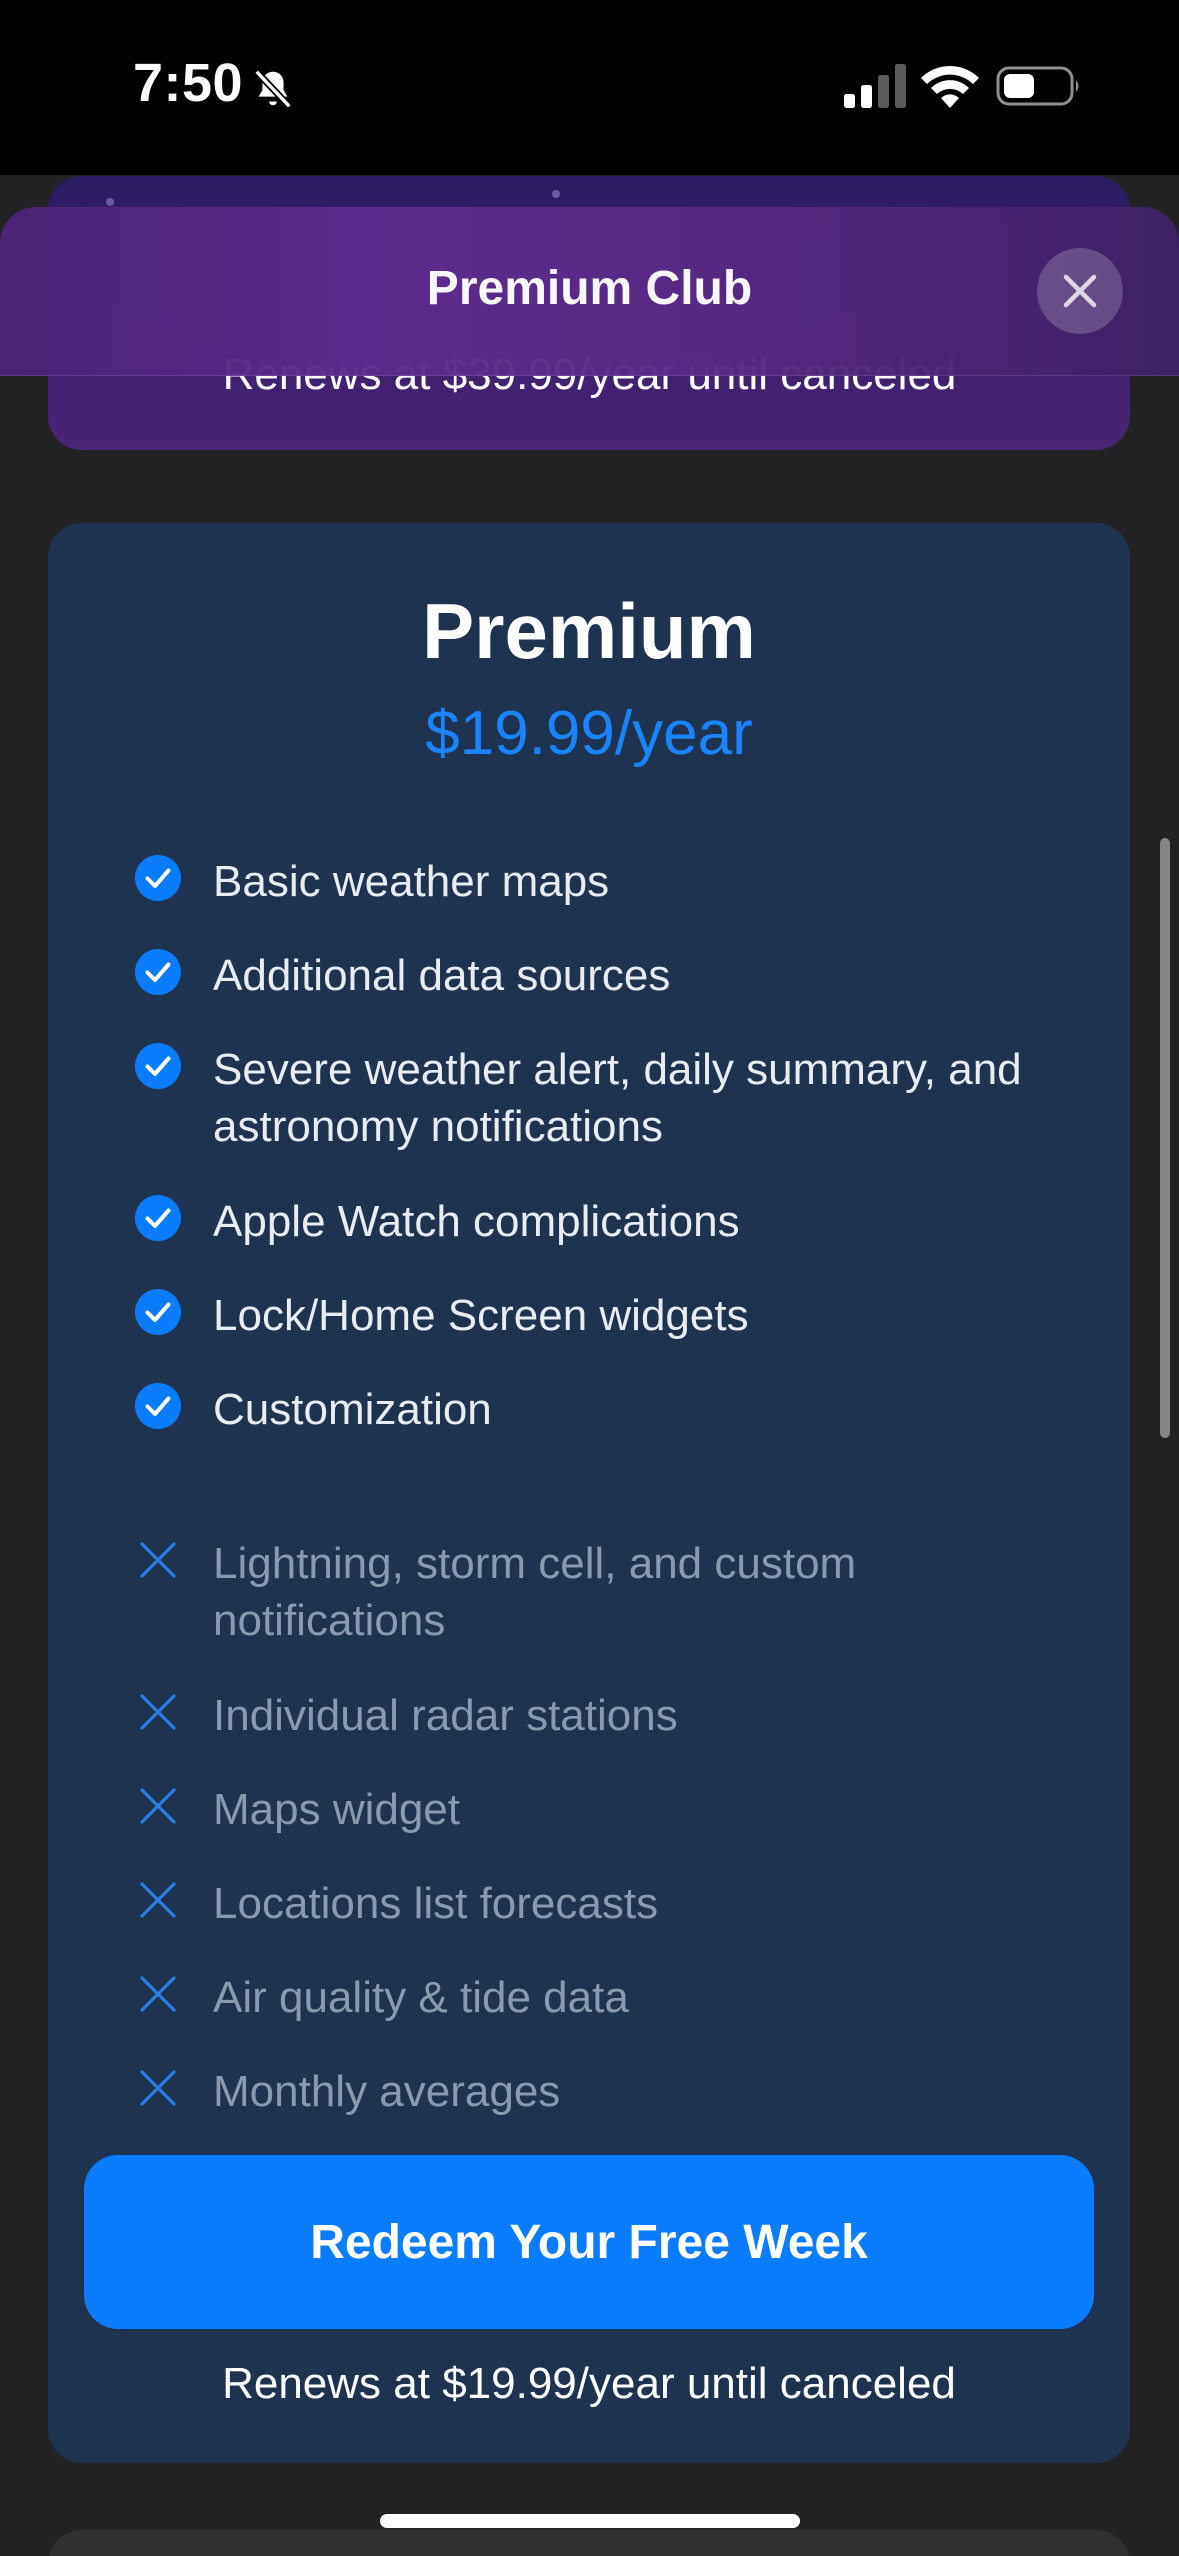  What do you see at coordinates (476, 1221) in the screenshot?
I see `feature-label: Apple Watch complications` at bounding box center [476, 1221].